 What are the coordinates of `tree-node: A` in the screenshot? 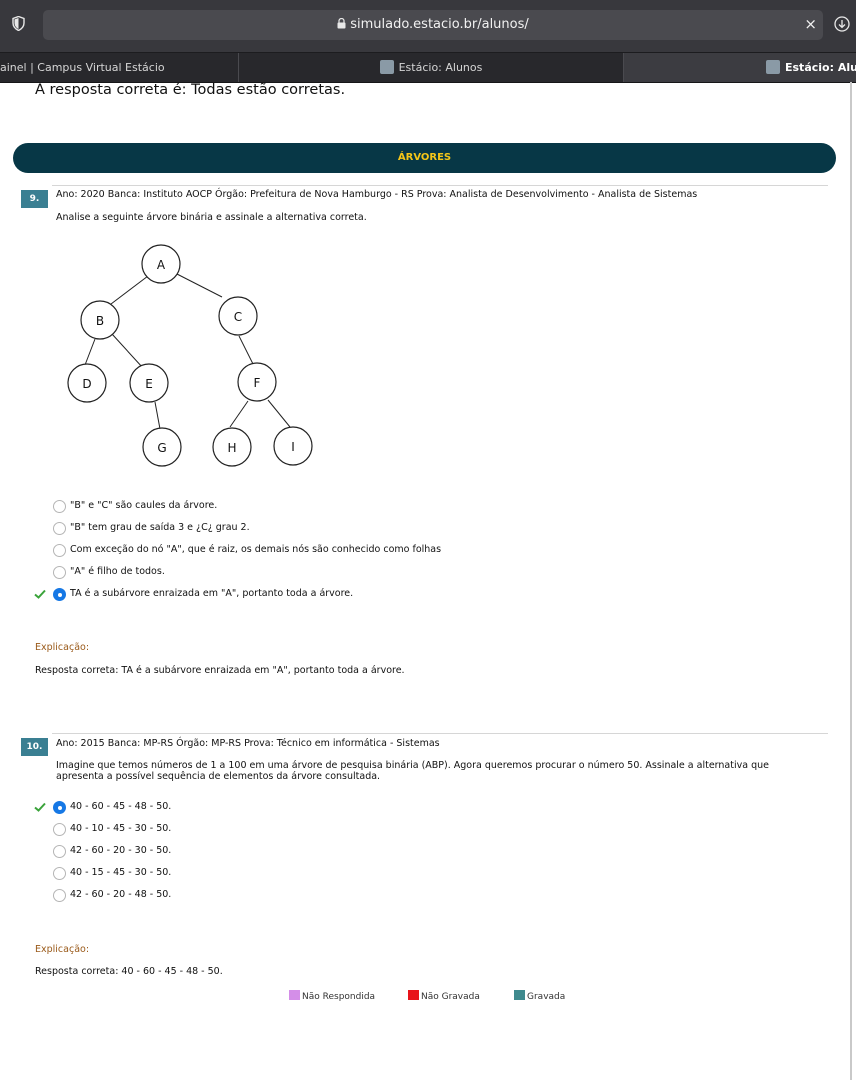 It's located at (161, 264).